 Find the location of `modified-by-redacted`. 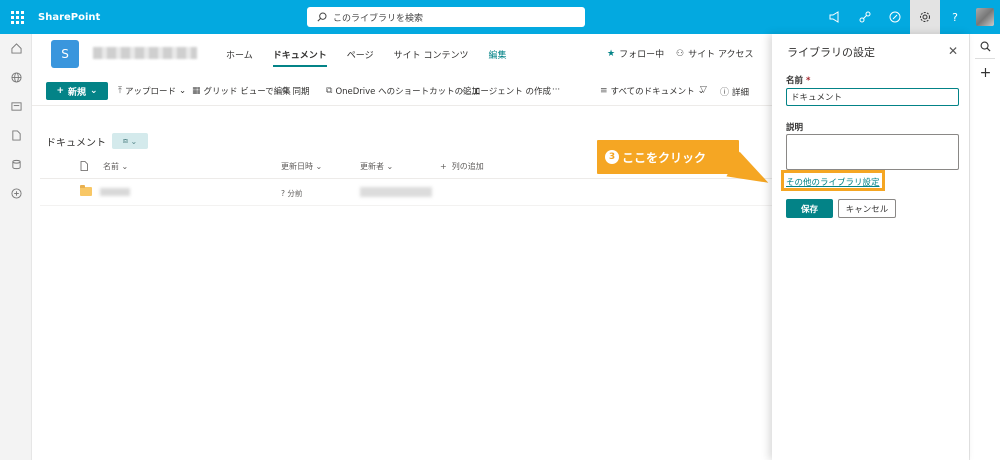

modified-by-redacted is located at coordinates (396, 192).